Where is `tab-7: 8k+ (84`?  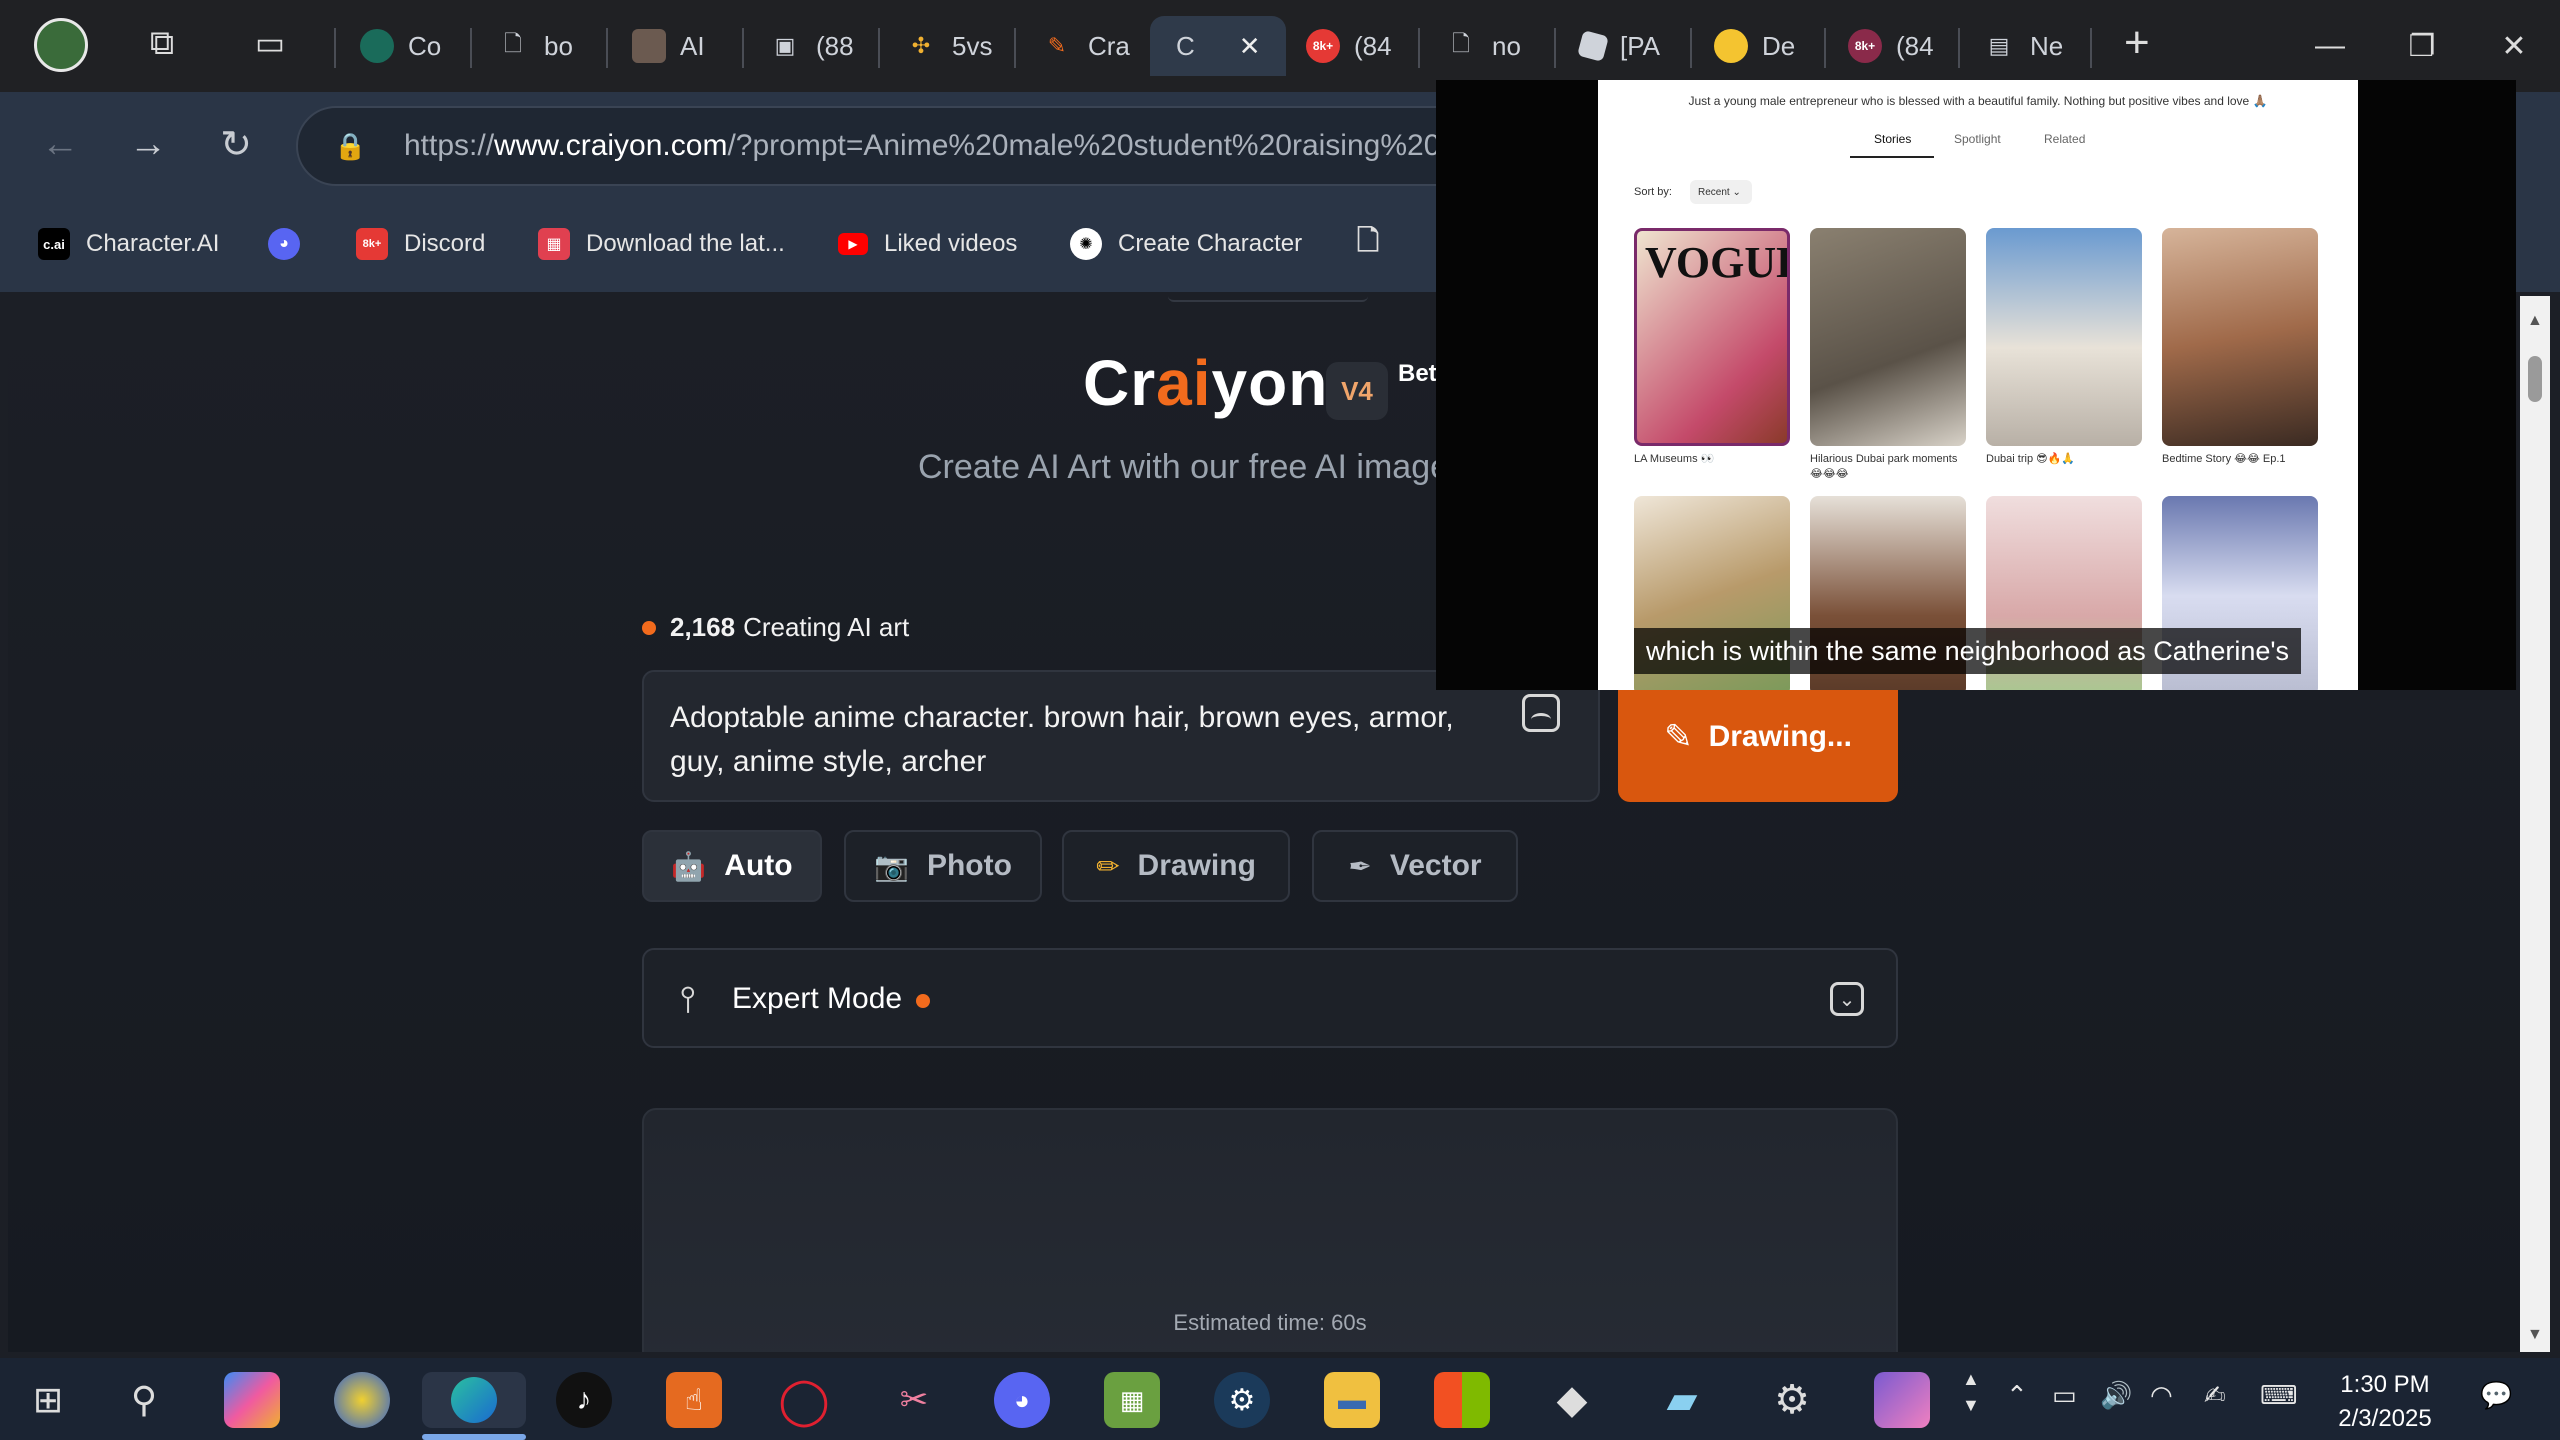 tab-7: 8k+ (84 is located at coordinates (1349, 46).